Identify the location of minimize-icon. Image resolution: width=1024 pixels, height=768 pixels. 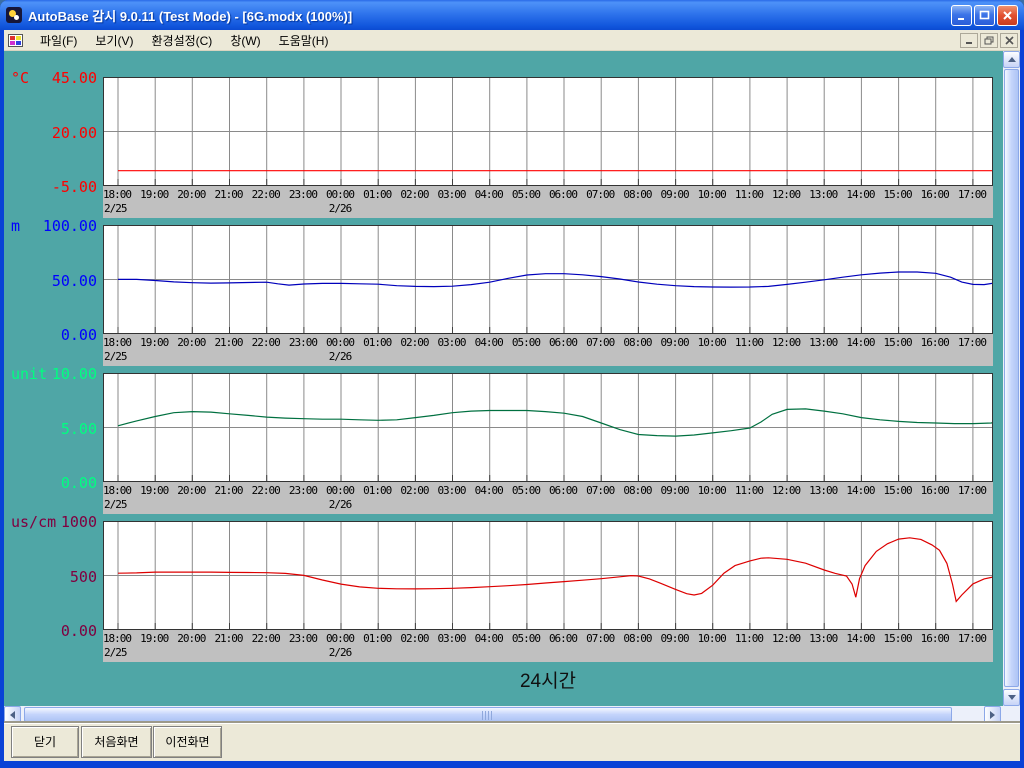
(961, 18).